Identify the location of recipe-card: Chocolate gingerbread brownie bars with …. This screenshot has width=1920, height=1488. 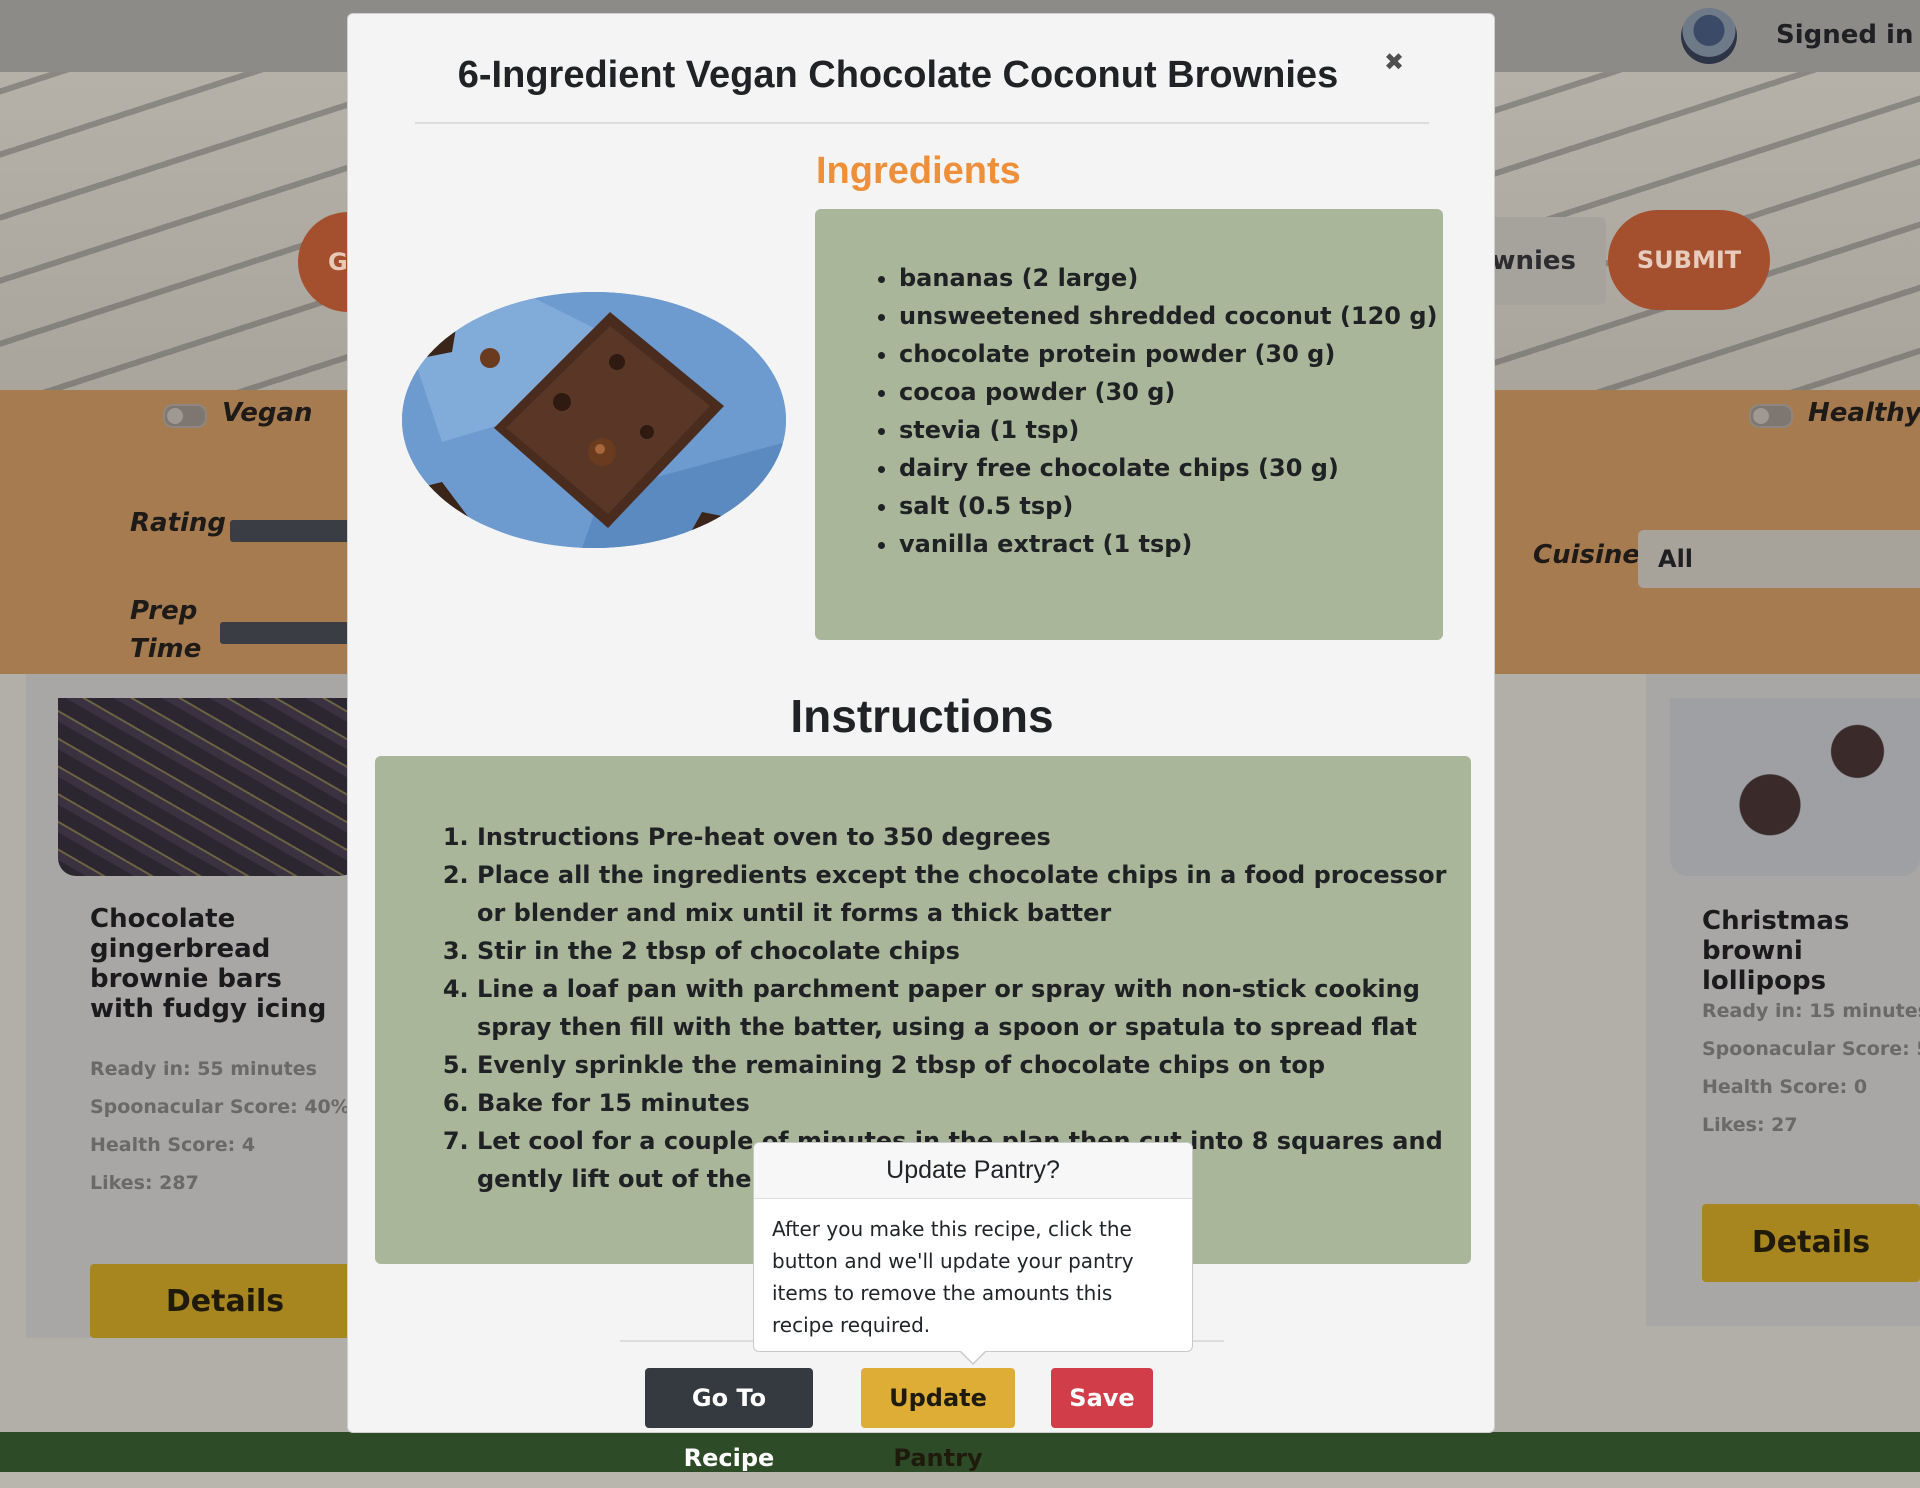
(193, 1006).